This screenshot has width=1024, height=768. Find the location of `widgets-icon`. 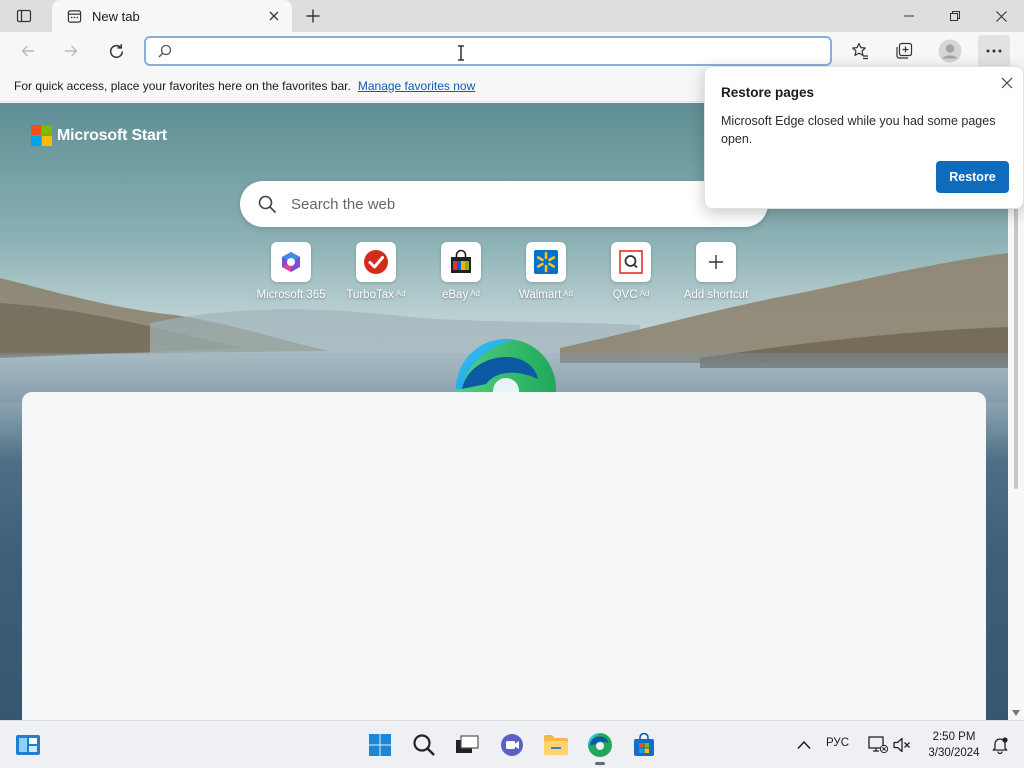

widgets-icon is located at coordinates (28, 745).